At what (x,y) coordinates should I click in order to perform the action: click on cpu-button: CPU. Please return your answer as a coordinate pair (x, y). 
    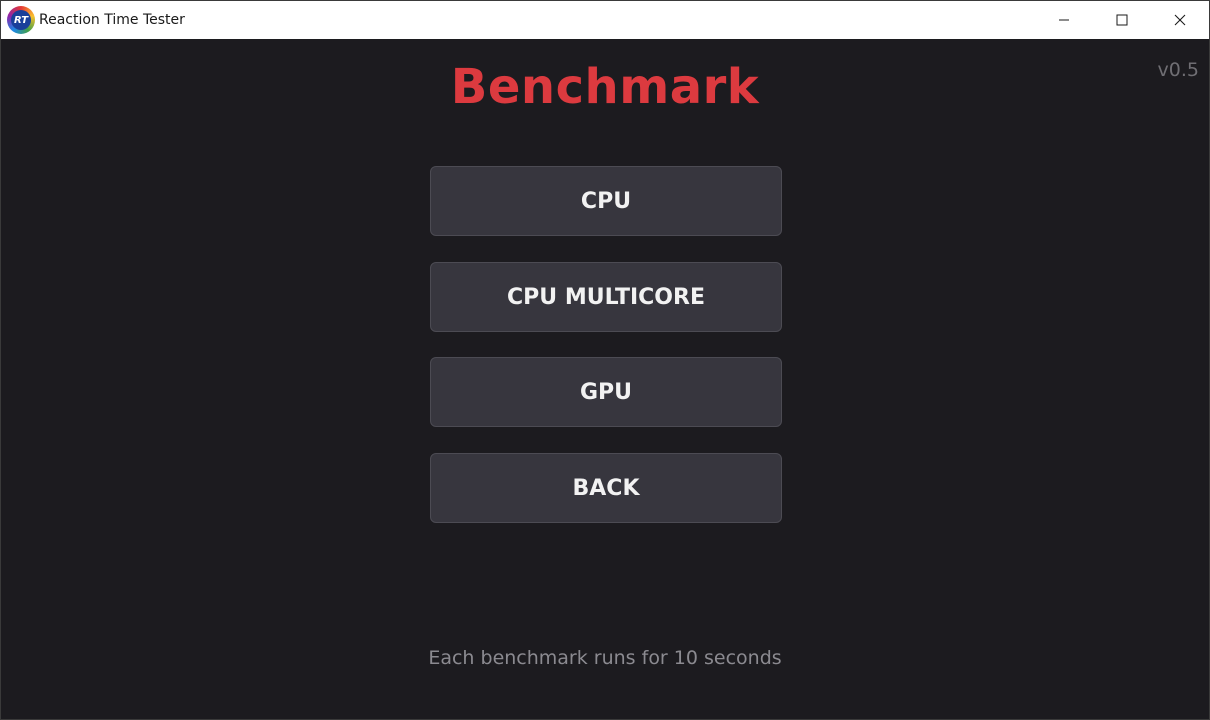
    Looking at the image, I should click on (606, 201).